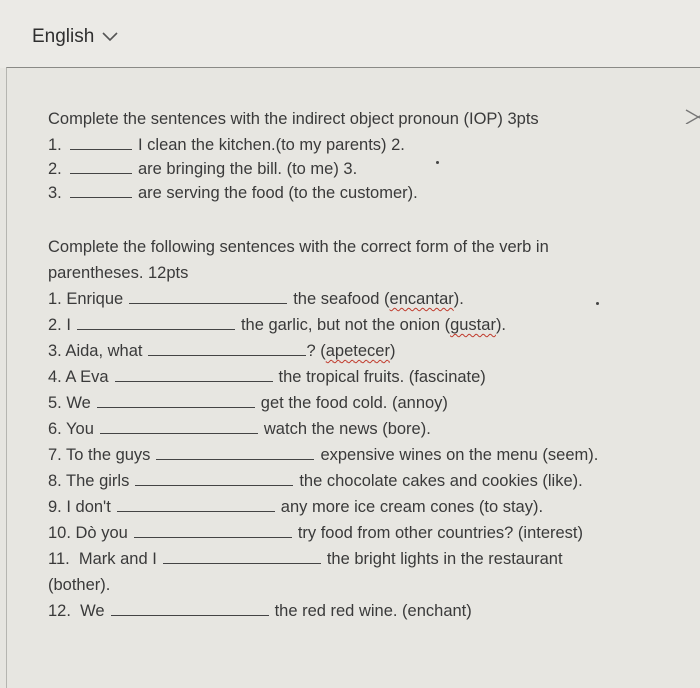 The height and width of the screenshot is (688, 700). What do you see at coordinates (444, 559) in the screenshot?
I see `item-suffix: the bright lights in the restaurant` at bounding box center [444, 559].